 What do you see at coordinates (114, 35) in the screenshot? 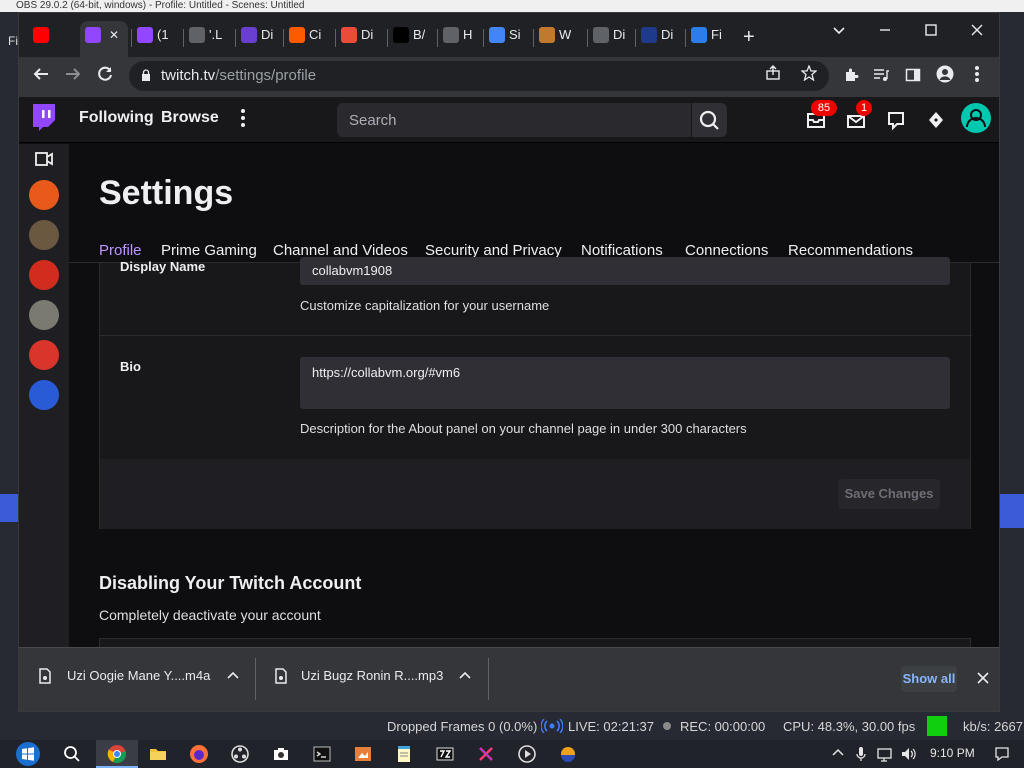
I see `close-tab-icon: ✕` at bounding box center [114, 35].